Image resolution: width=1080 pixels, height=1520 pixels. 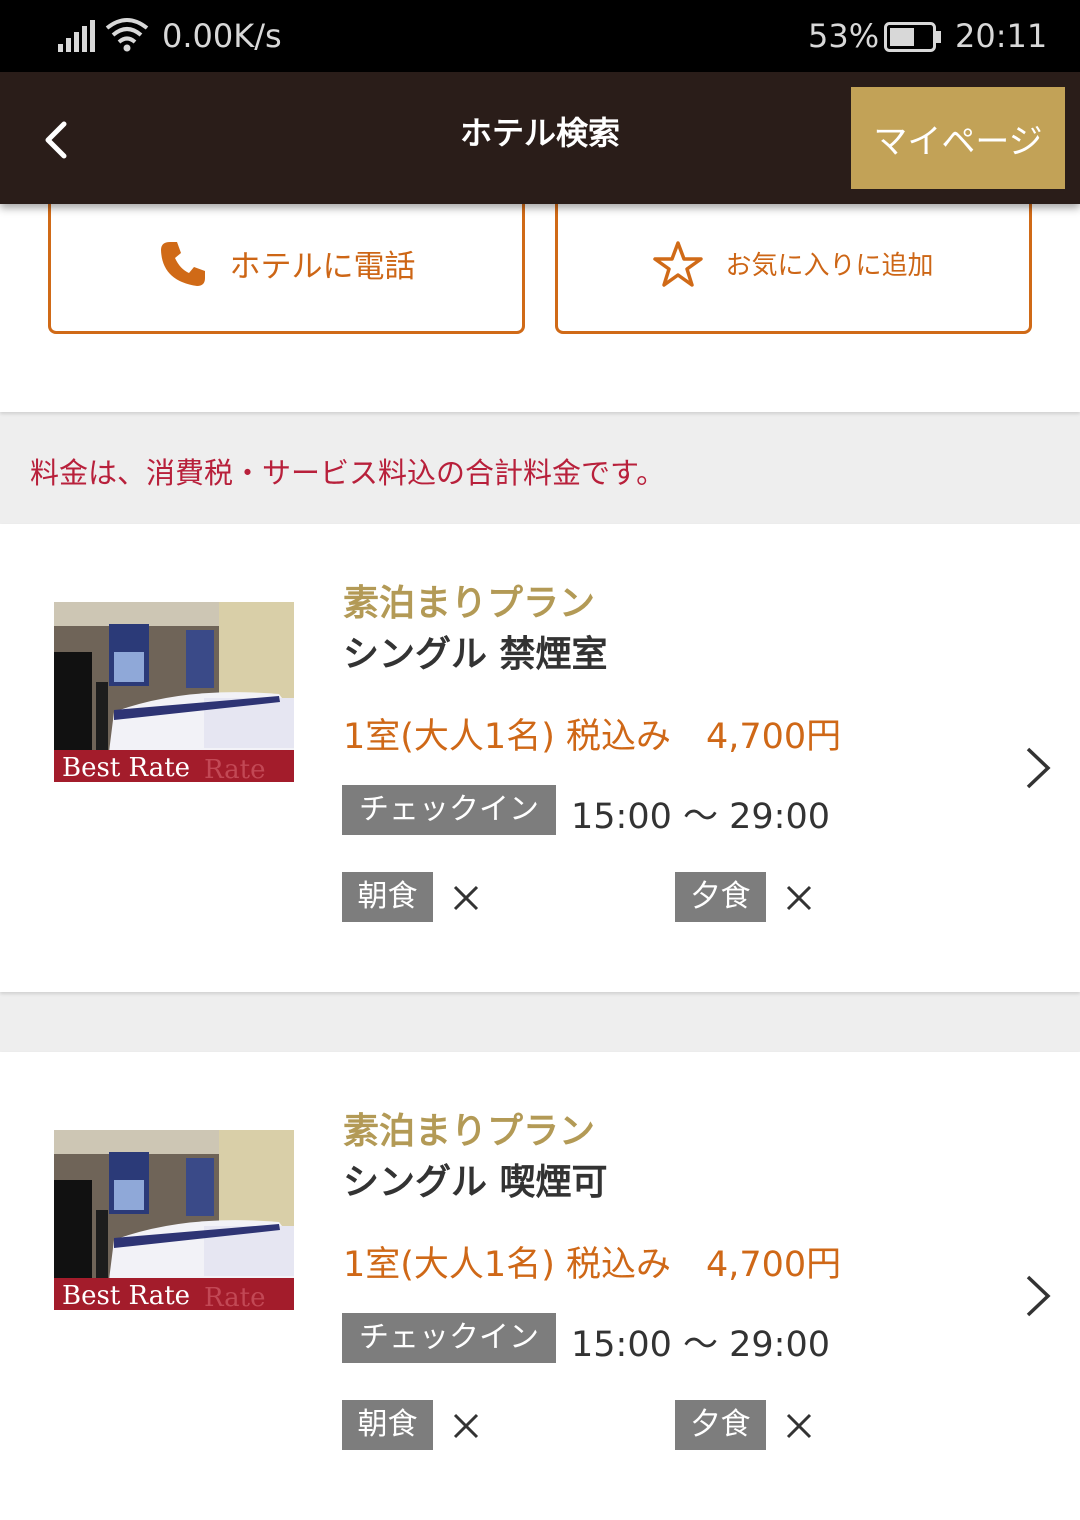 I want to click on app-header: ホテル検索 マイページ, so click(x=540, y=138).